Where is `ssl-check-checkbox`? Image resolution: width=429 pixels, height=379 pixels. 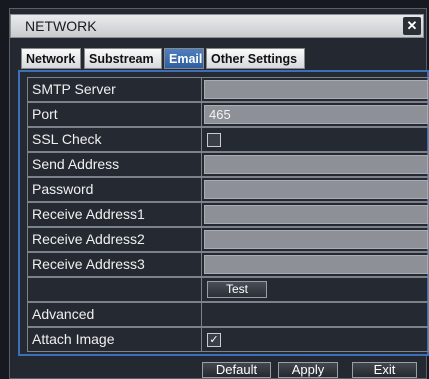
ssl-check-checkbox is located at coordinates (214, 140).